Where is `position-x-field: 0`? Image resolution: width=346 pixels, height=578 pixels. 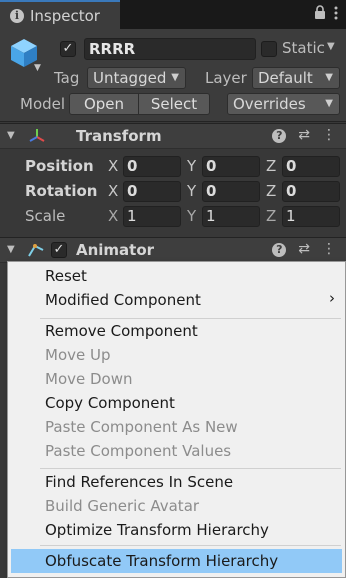
position-x-field: 0 is located at coordinates (152, 166).